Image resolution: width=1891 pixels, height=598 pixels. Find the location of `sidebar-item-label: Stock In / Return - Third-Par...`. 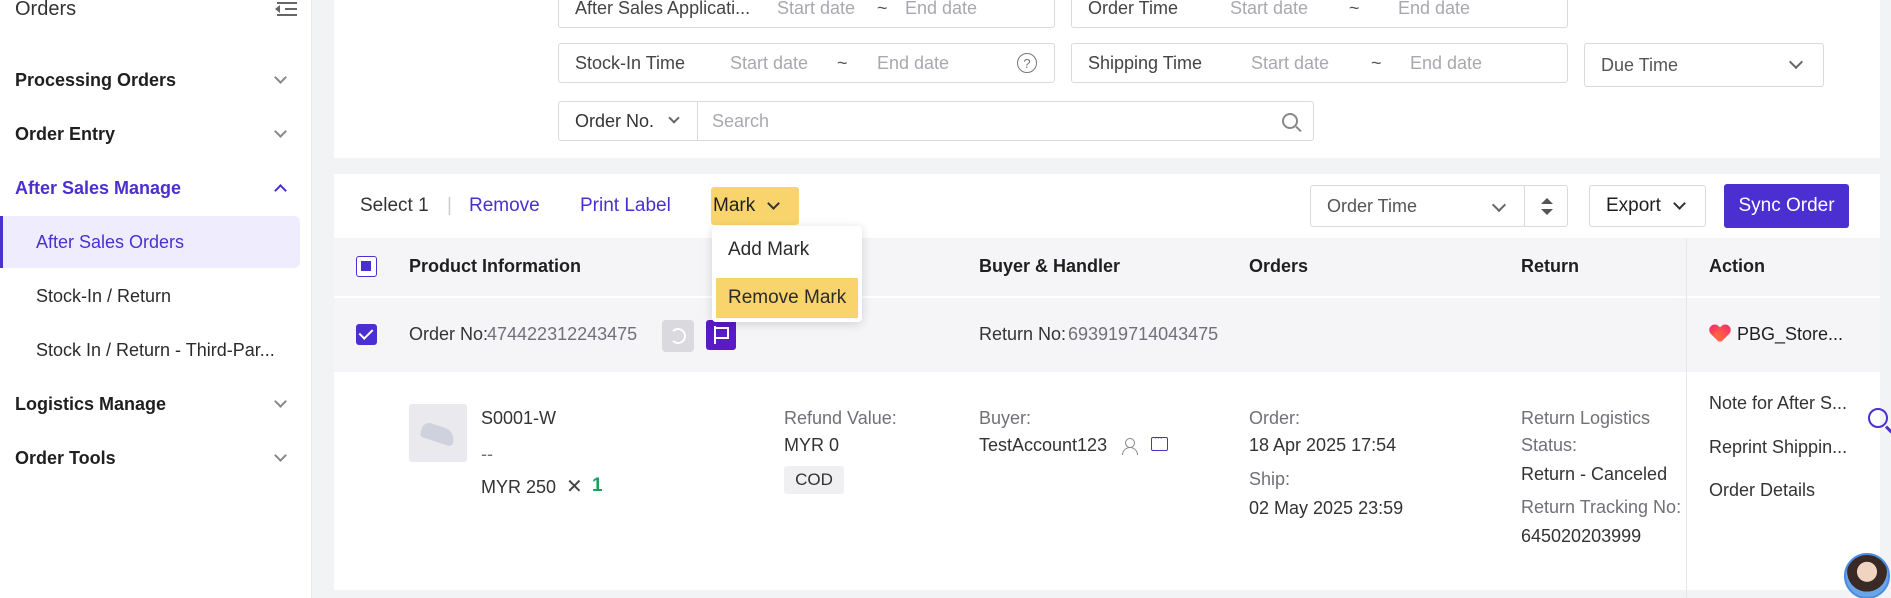

sidebar-item-label: Stock In / Return - Third-Par... is located at coordinates (155, 349).